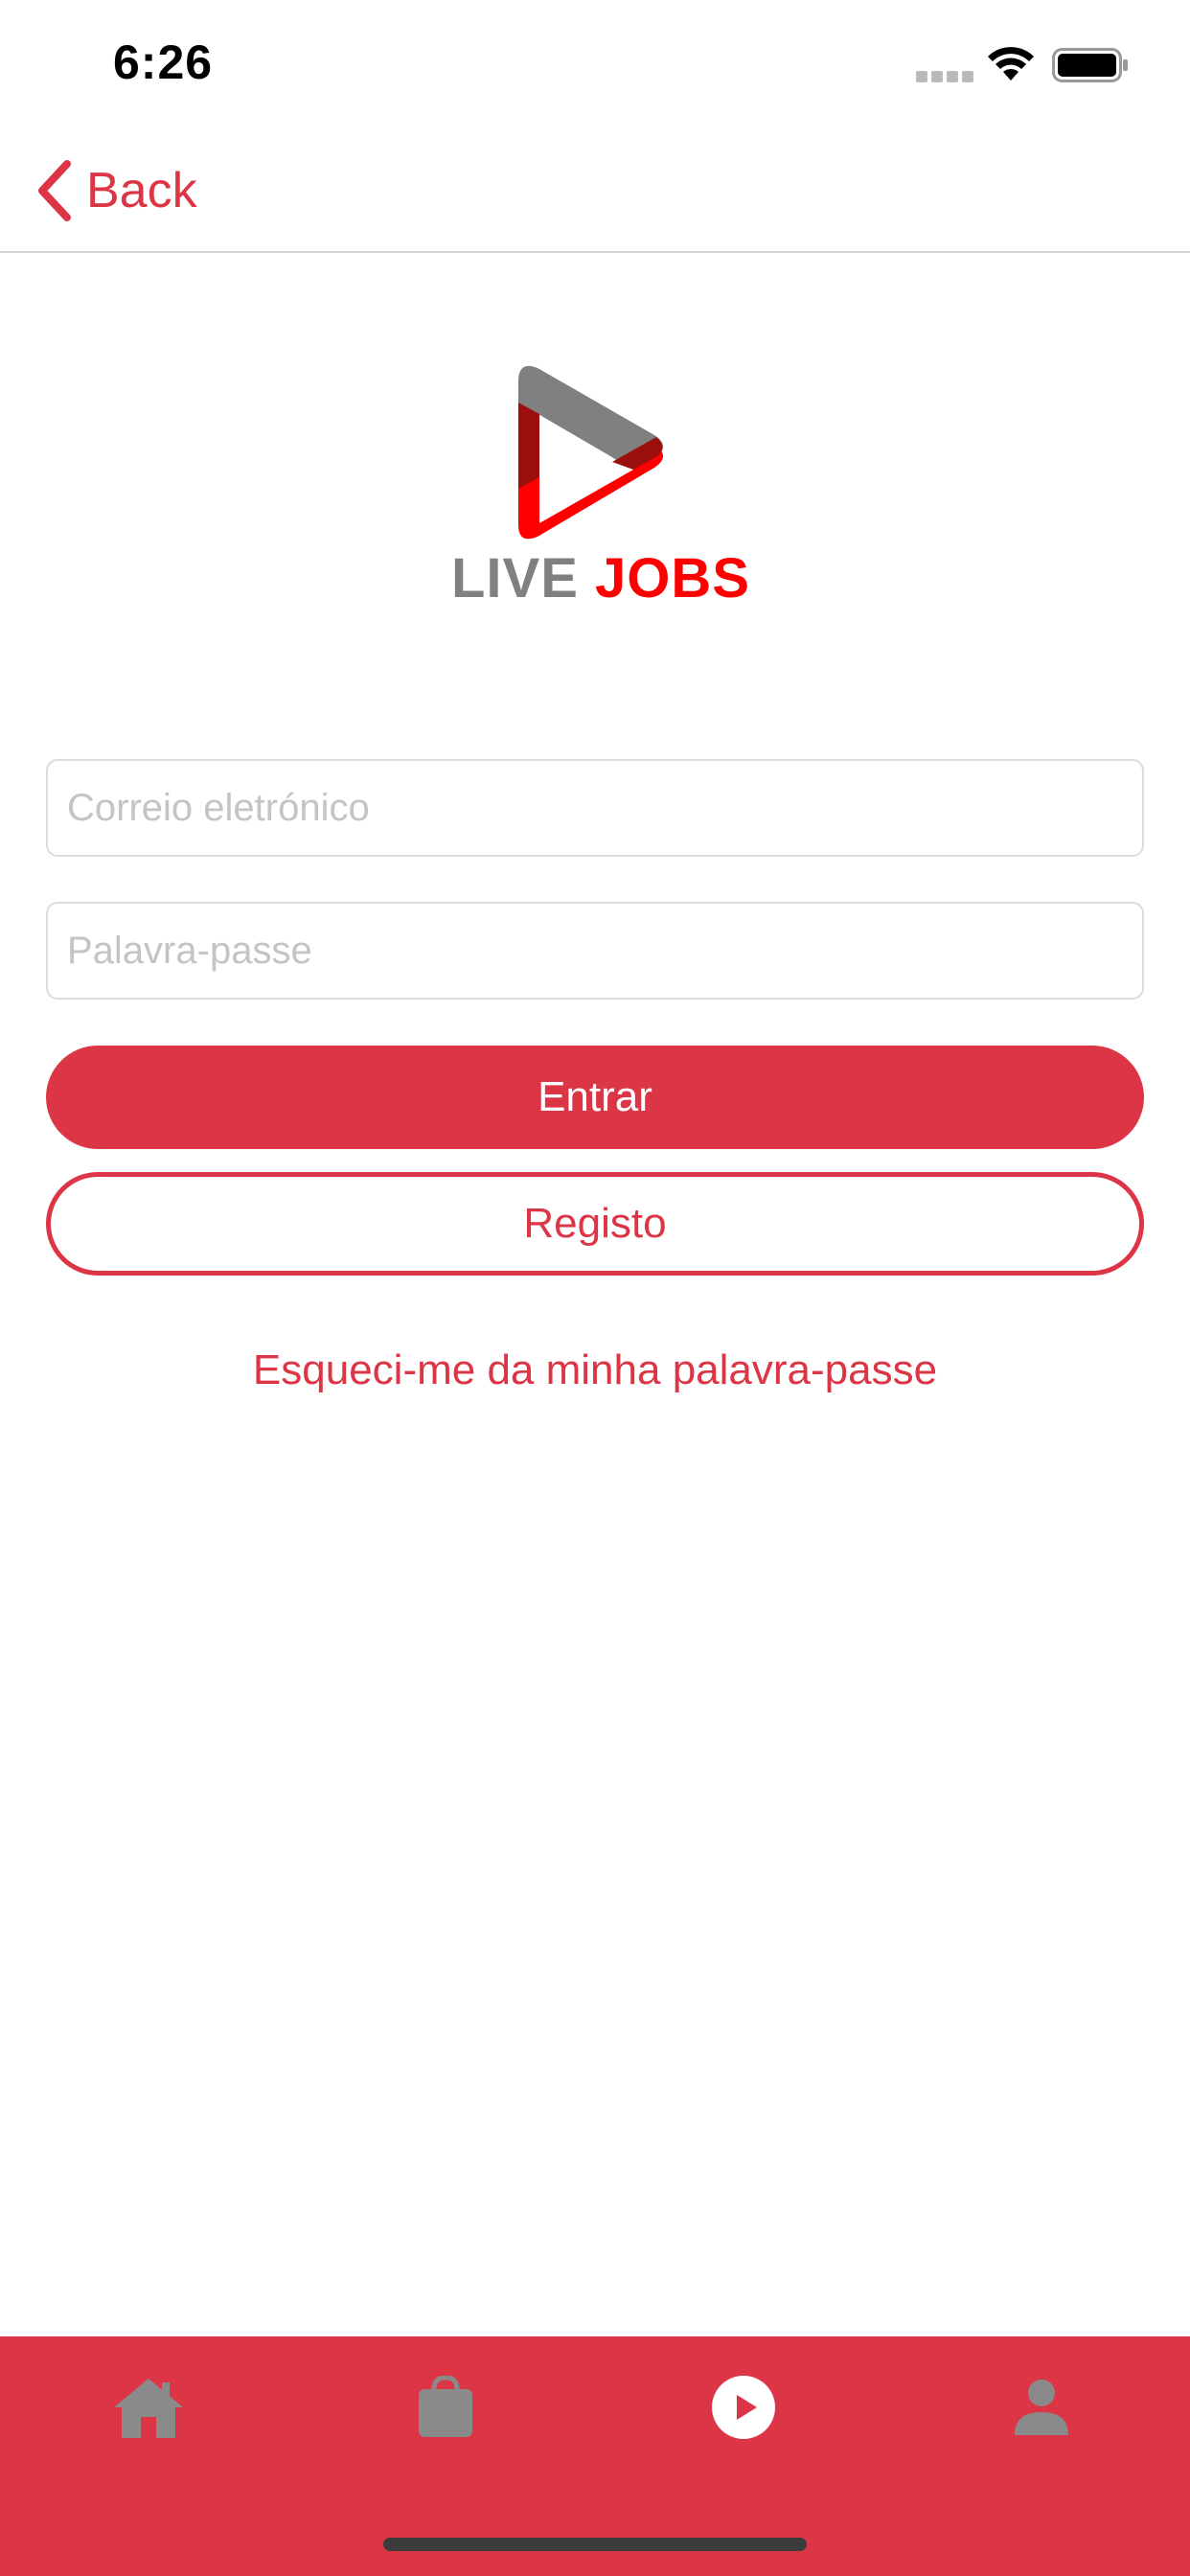 This screenshot has width=1190, height=2576. I want to click on password-field, so click(595, 951).